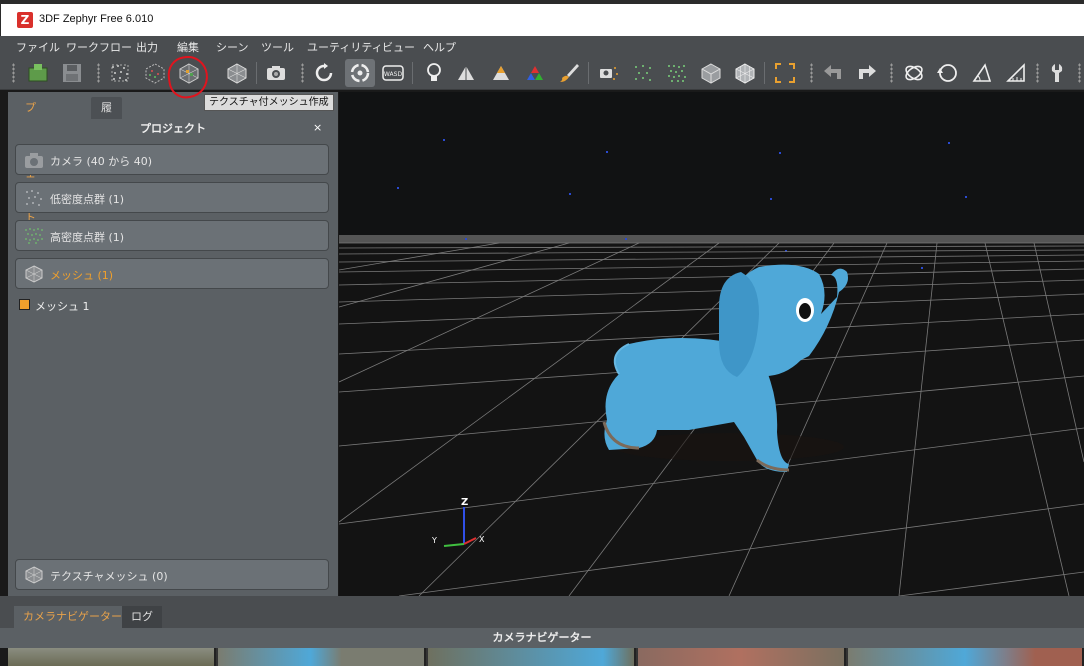  I want to click on close-panel-button: ×, so click(317, 128).